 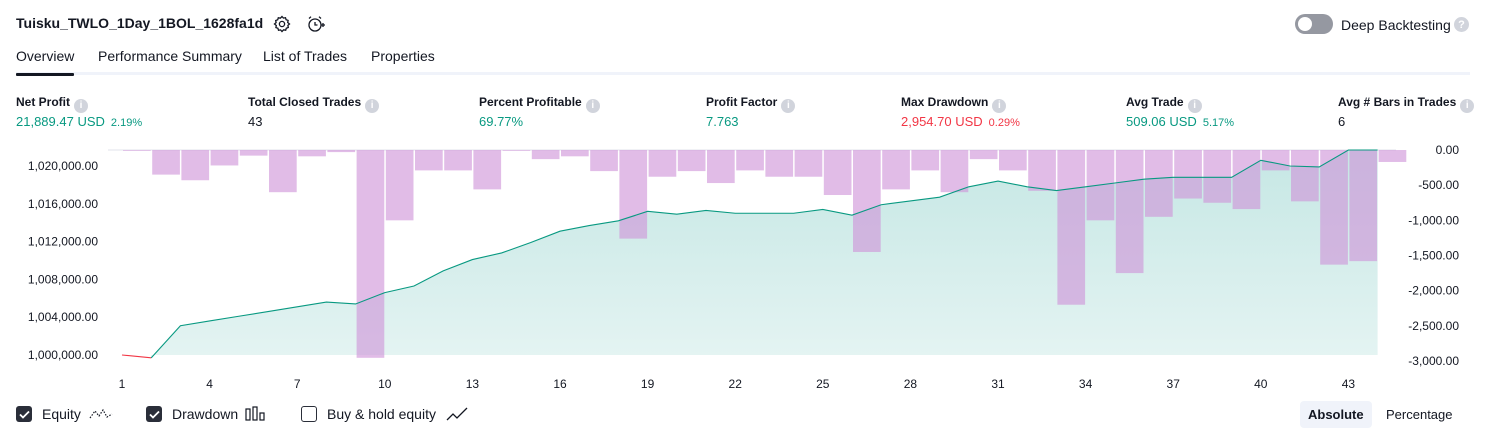 What do you see at coordinates (63, 166) in the screenshot?
I see `left-axis-tick-label: 1,020,000.00` at bounding box center [63, 166].